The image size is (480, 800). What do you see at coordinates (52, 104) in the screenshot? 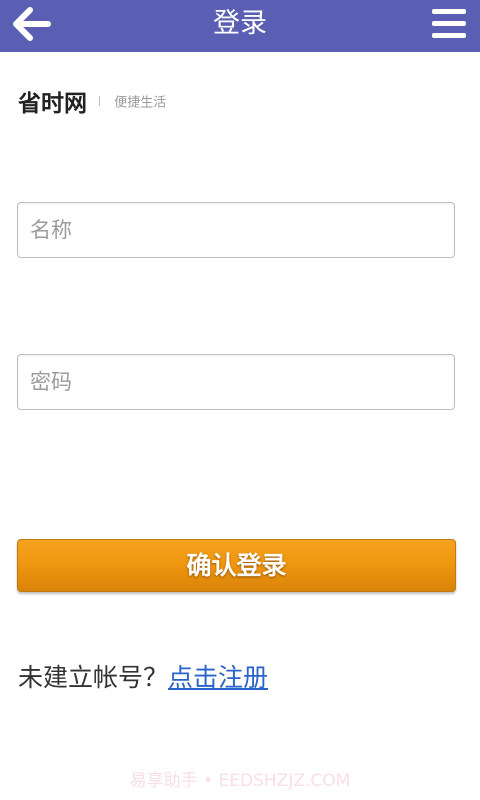
I see `brand-name: 省时网` at bounding box center [52, 104].